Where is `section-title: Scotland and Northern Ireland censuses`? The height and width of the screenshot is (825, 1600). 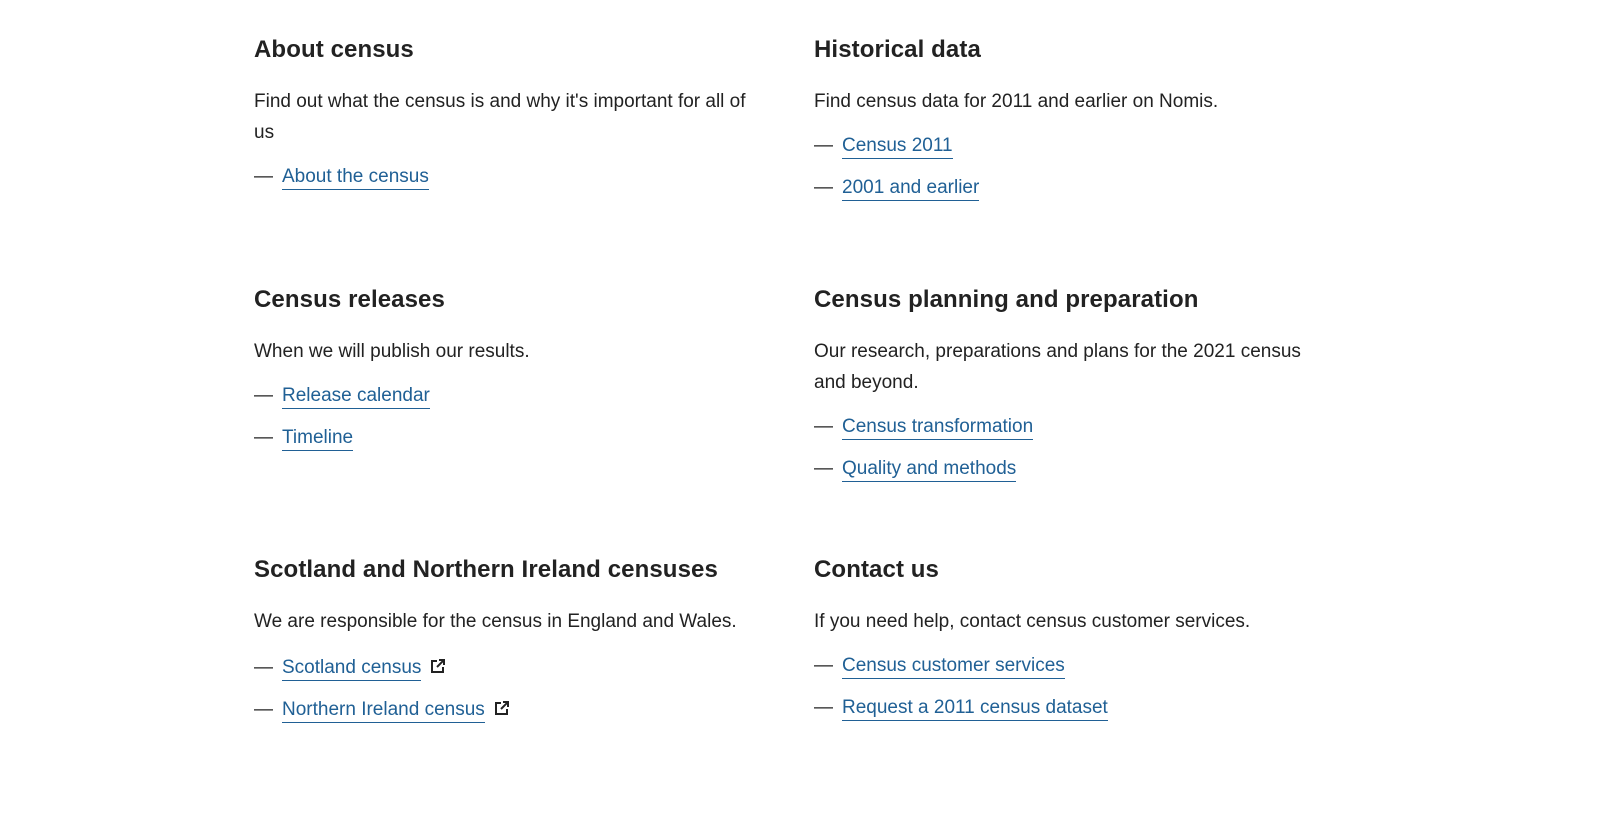 section-title: Scotland and Northern Ireland censuses is located at coordinates (486, 569).